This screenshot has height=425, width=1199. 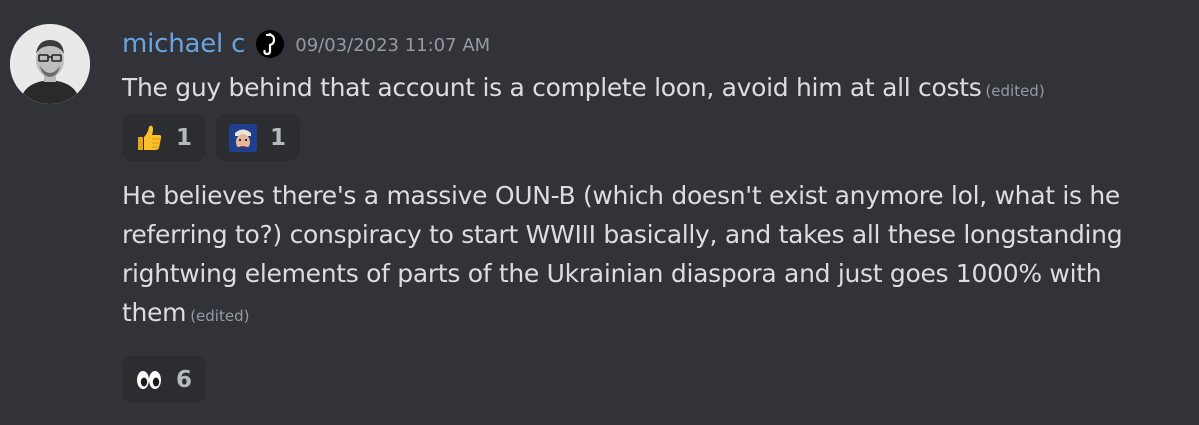 I want to click on reaction-eyes: 6, so click(x=164, y=379).